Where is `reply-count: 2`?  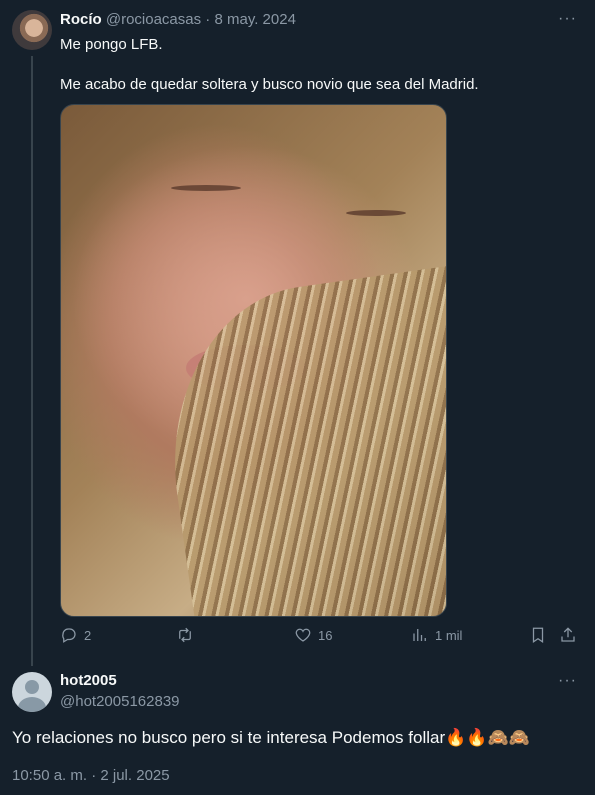 reply-count: 2 is located at coordinates (88, 635).